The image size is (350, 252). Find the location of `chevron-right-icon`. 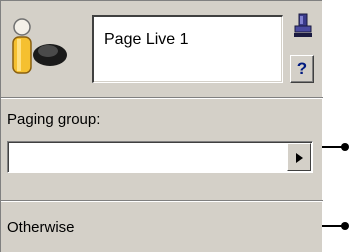

chevron-right-icon is located at coordinates (299, 158).